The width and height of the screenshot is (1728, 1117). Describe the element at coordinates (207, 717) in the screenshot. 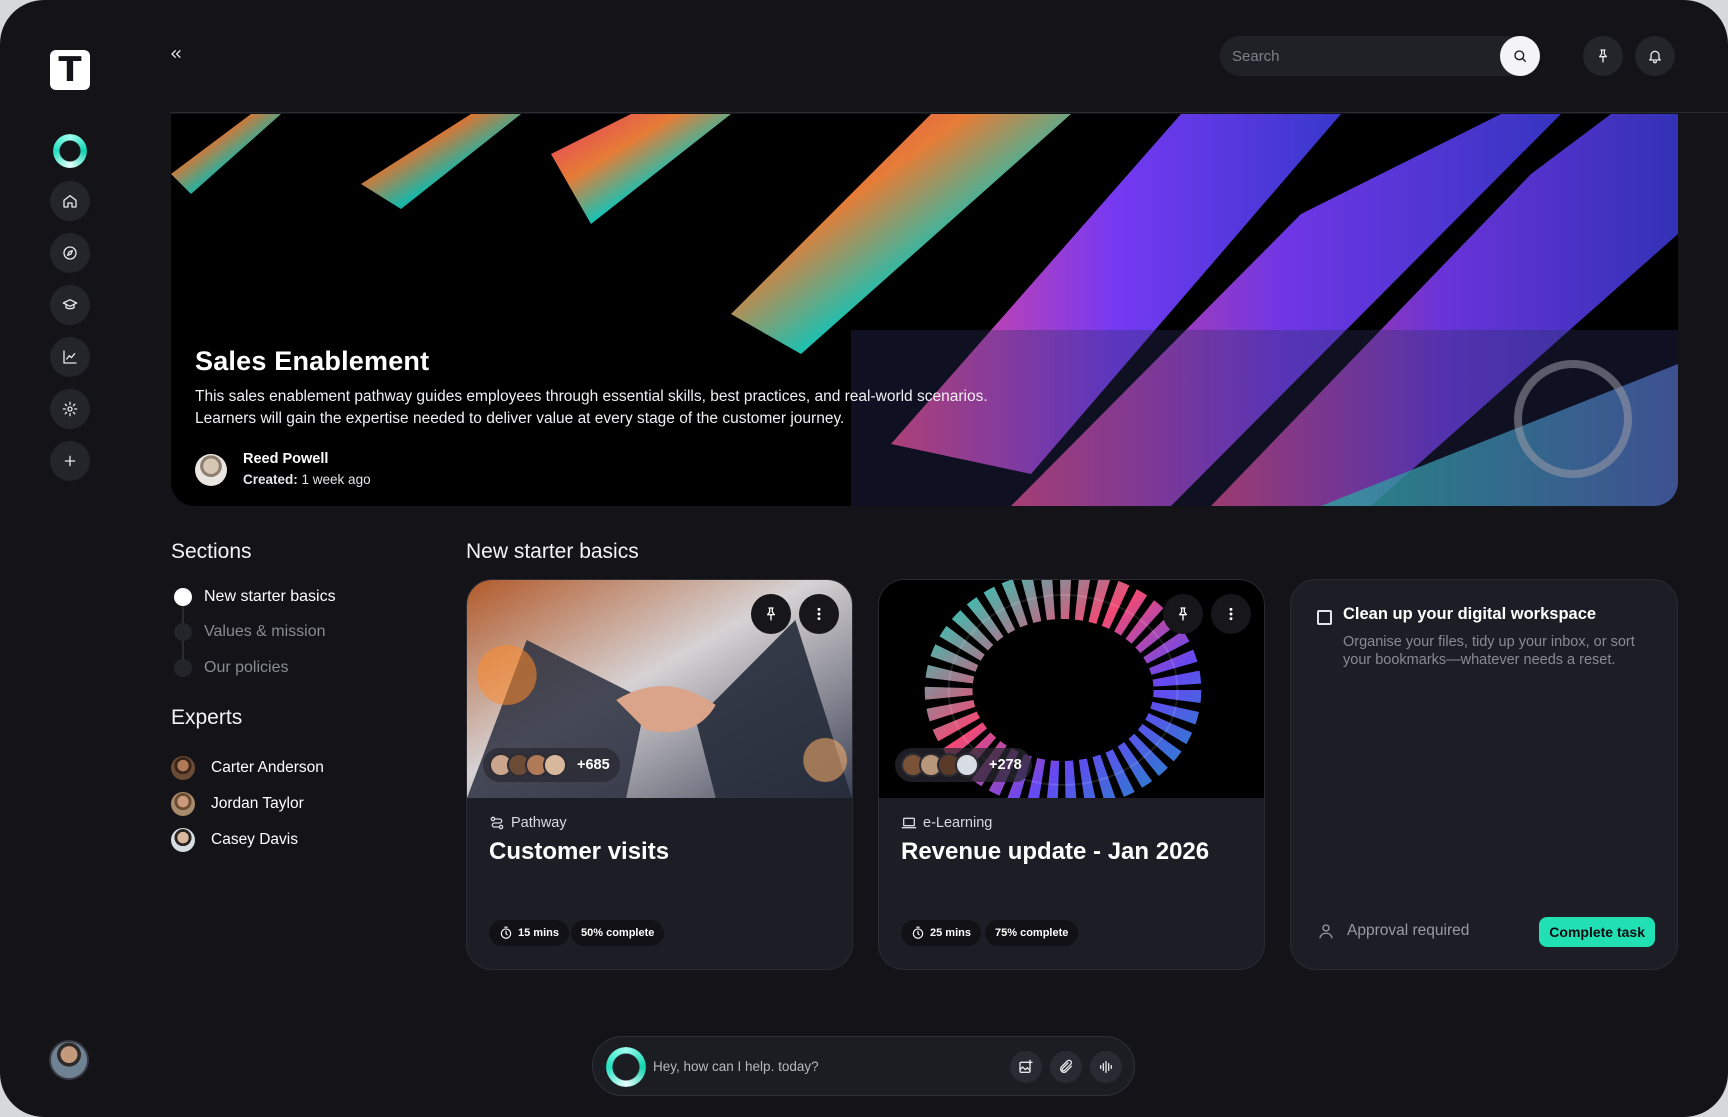

I see `experts-heading: Experts` at that location.